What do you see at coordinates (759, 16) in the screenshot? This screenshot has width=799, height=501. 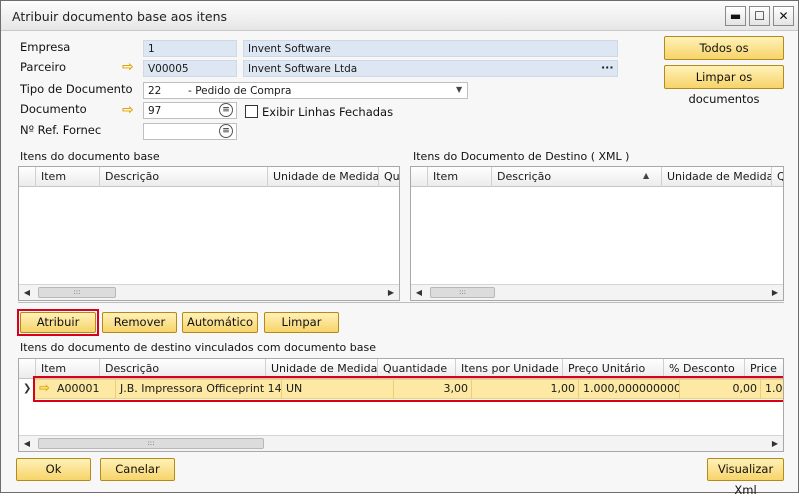 I see `maximize-button: ☐` at bounding box center [759, 16].